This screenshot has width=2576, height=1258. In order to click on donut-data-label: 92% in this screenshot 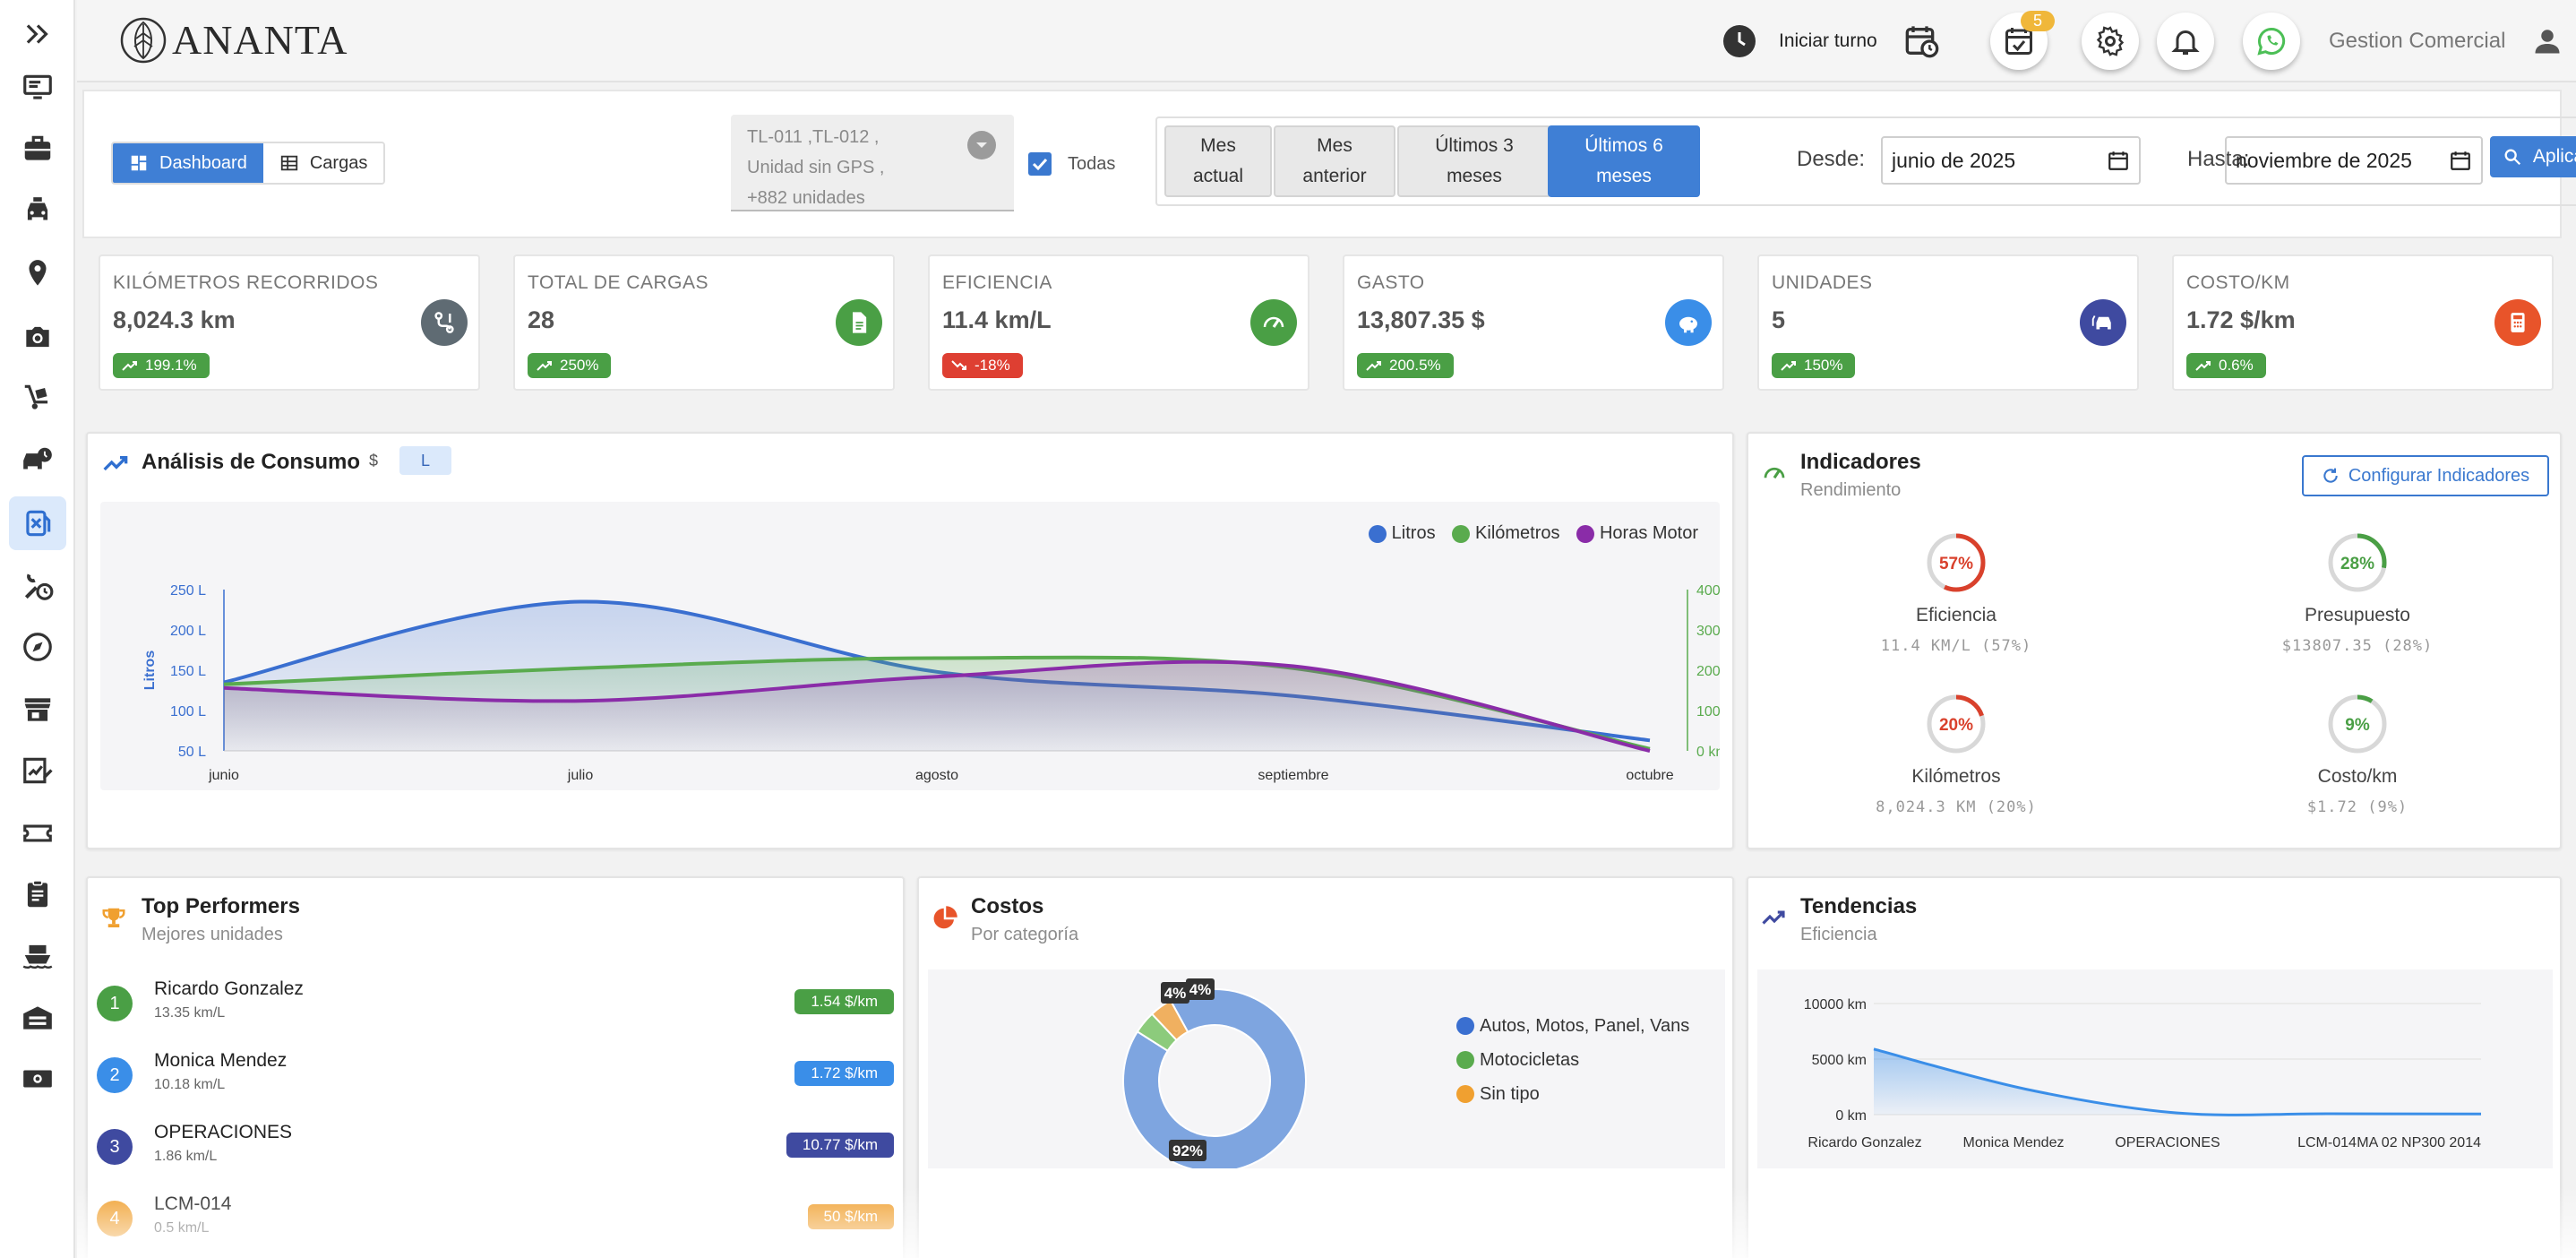, I will do `click(1187, 1150)`.